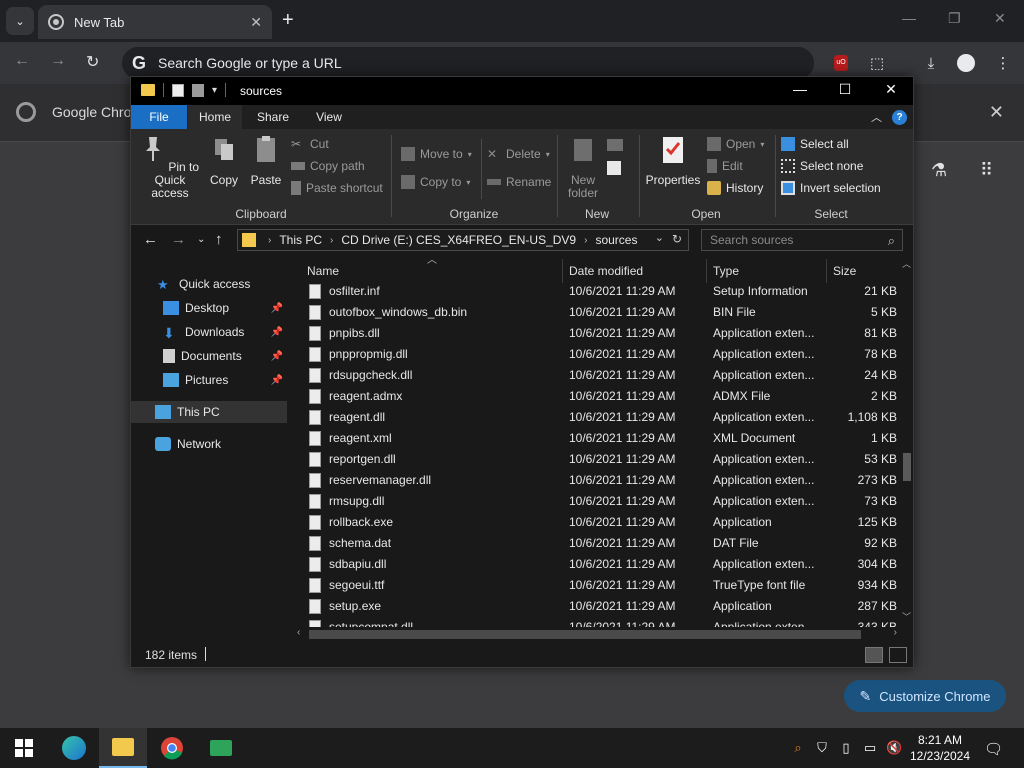 This screenshot has width=1024, height=768. What do you see at coordinates (846, 748) in the screenshot?
I see `usb-icon: ▯` at bounding box center [846, 748].